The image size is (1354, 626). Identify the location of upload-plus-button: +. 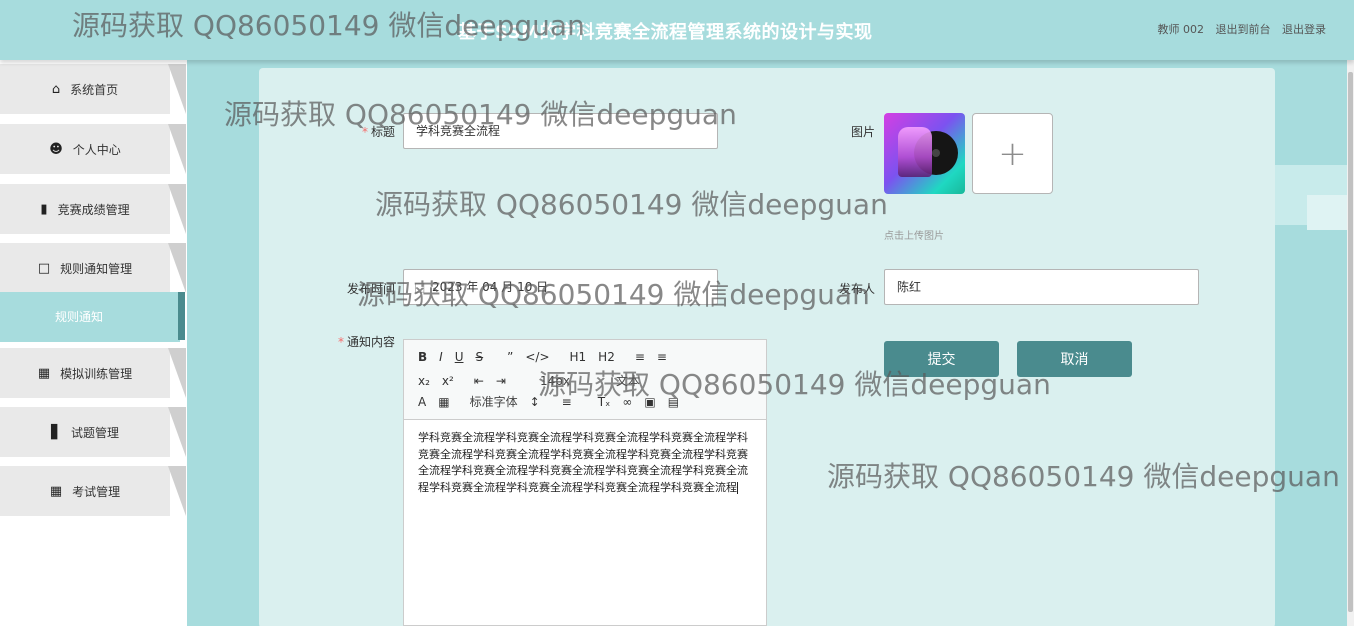
(1012, 153).